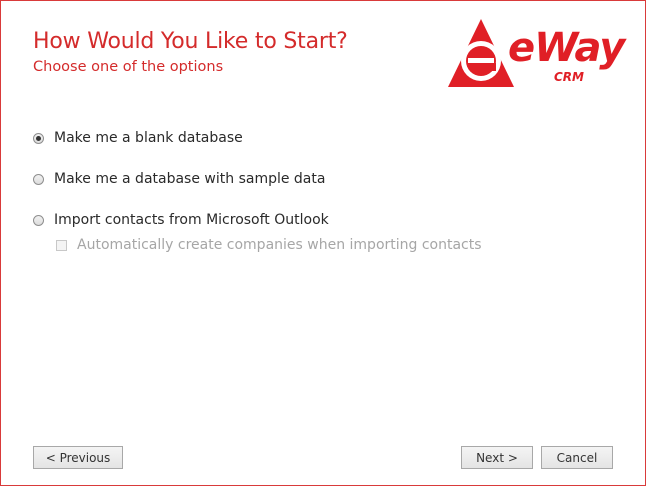 Image resolution: width=646 pixels, height=486 pixels. Describe the element at coordinates (569, 77) in the screenshot. I see `logo-crm-label: CRM` at that location.